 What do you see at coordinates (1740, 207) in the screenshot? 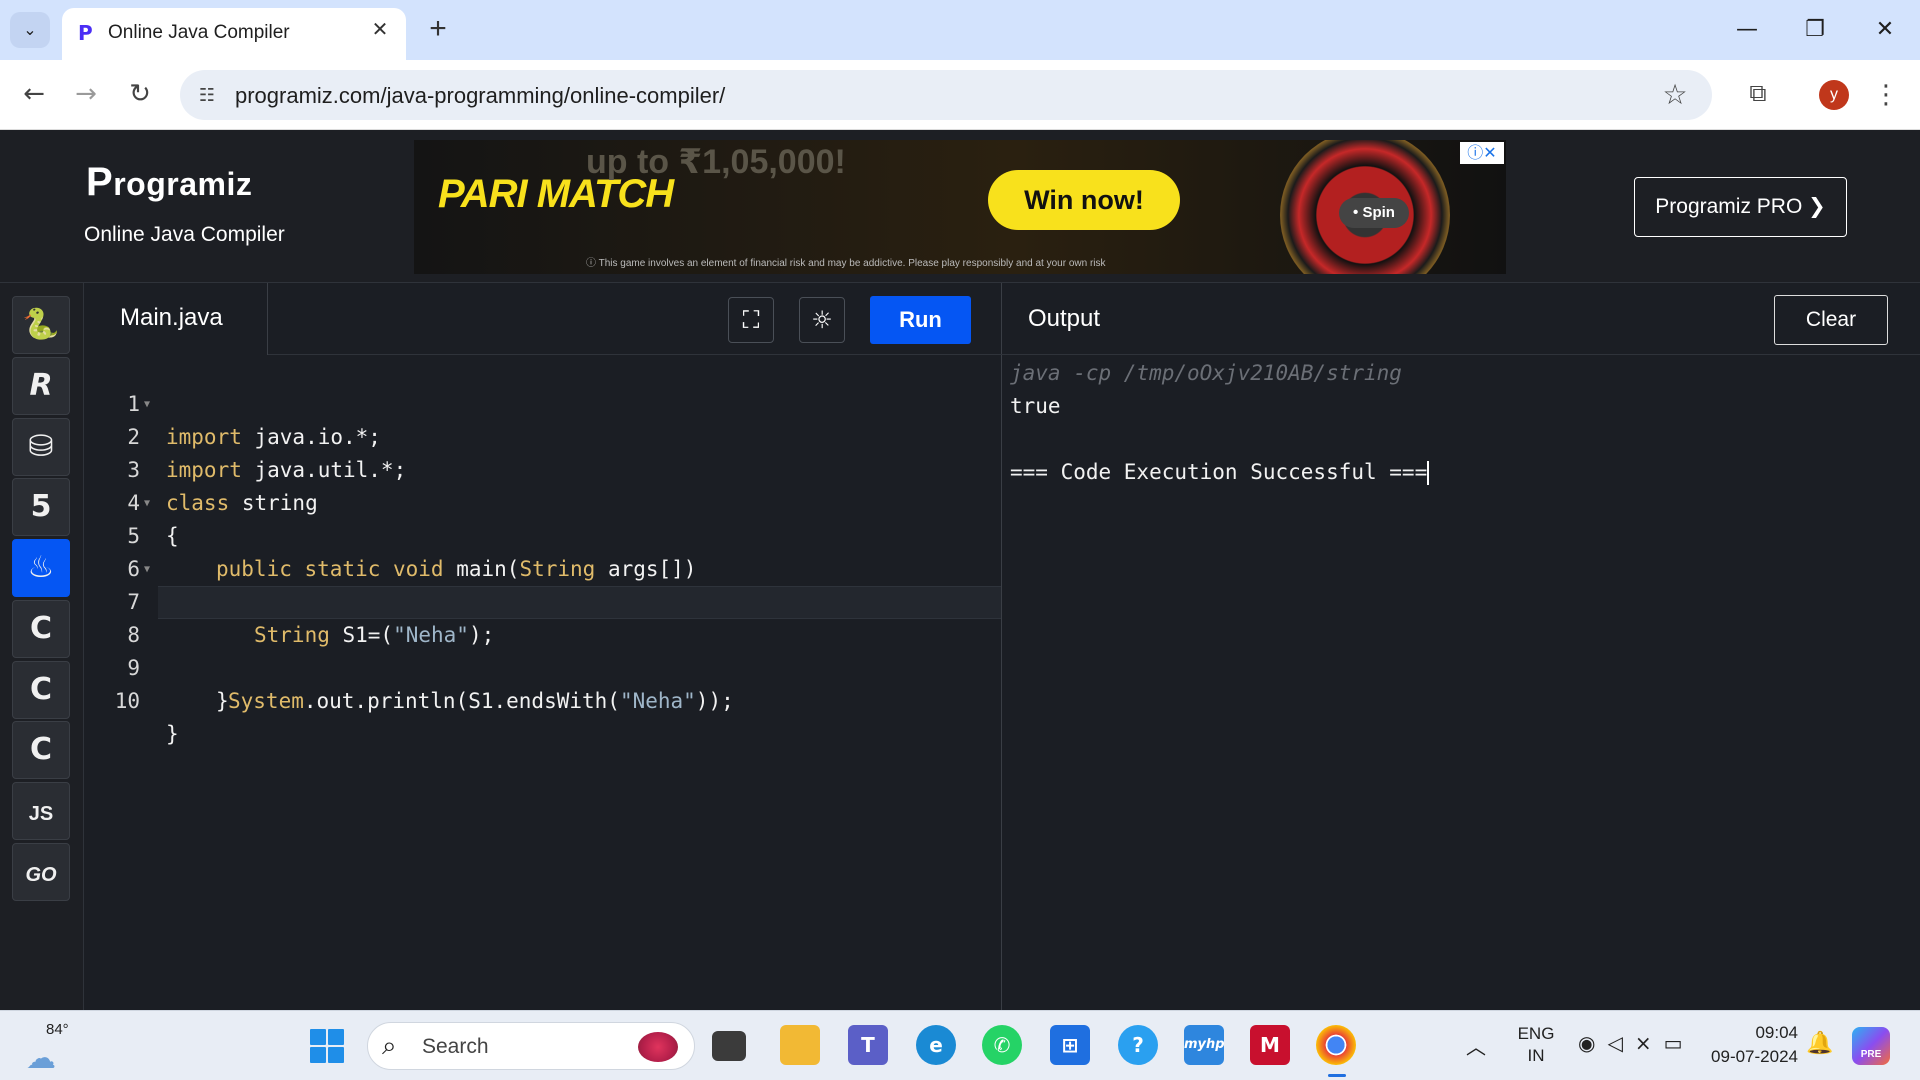
I see `programiz-pro-button: Programiz PRO ❯` at bounding box center [1740, 207].